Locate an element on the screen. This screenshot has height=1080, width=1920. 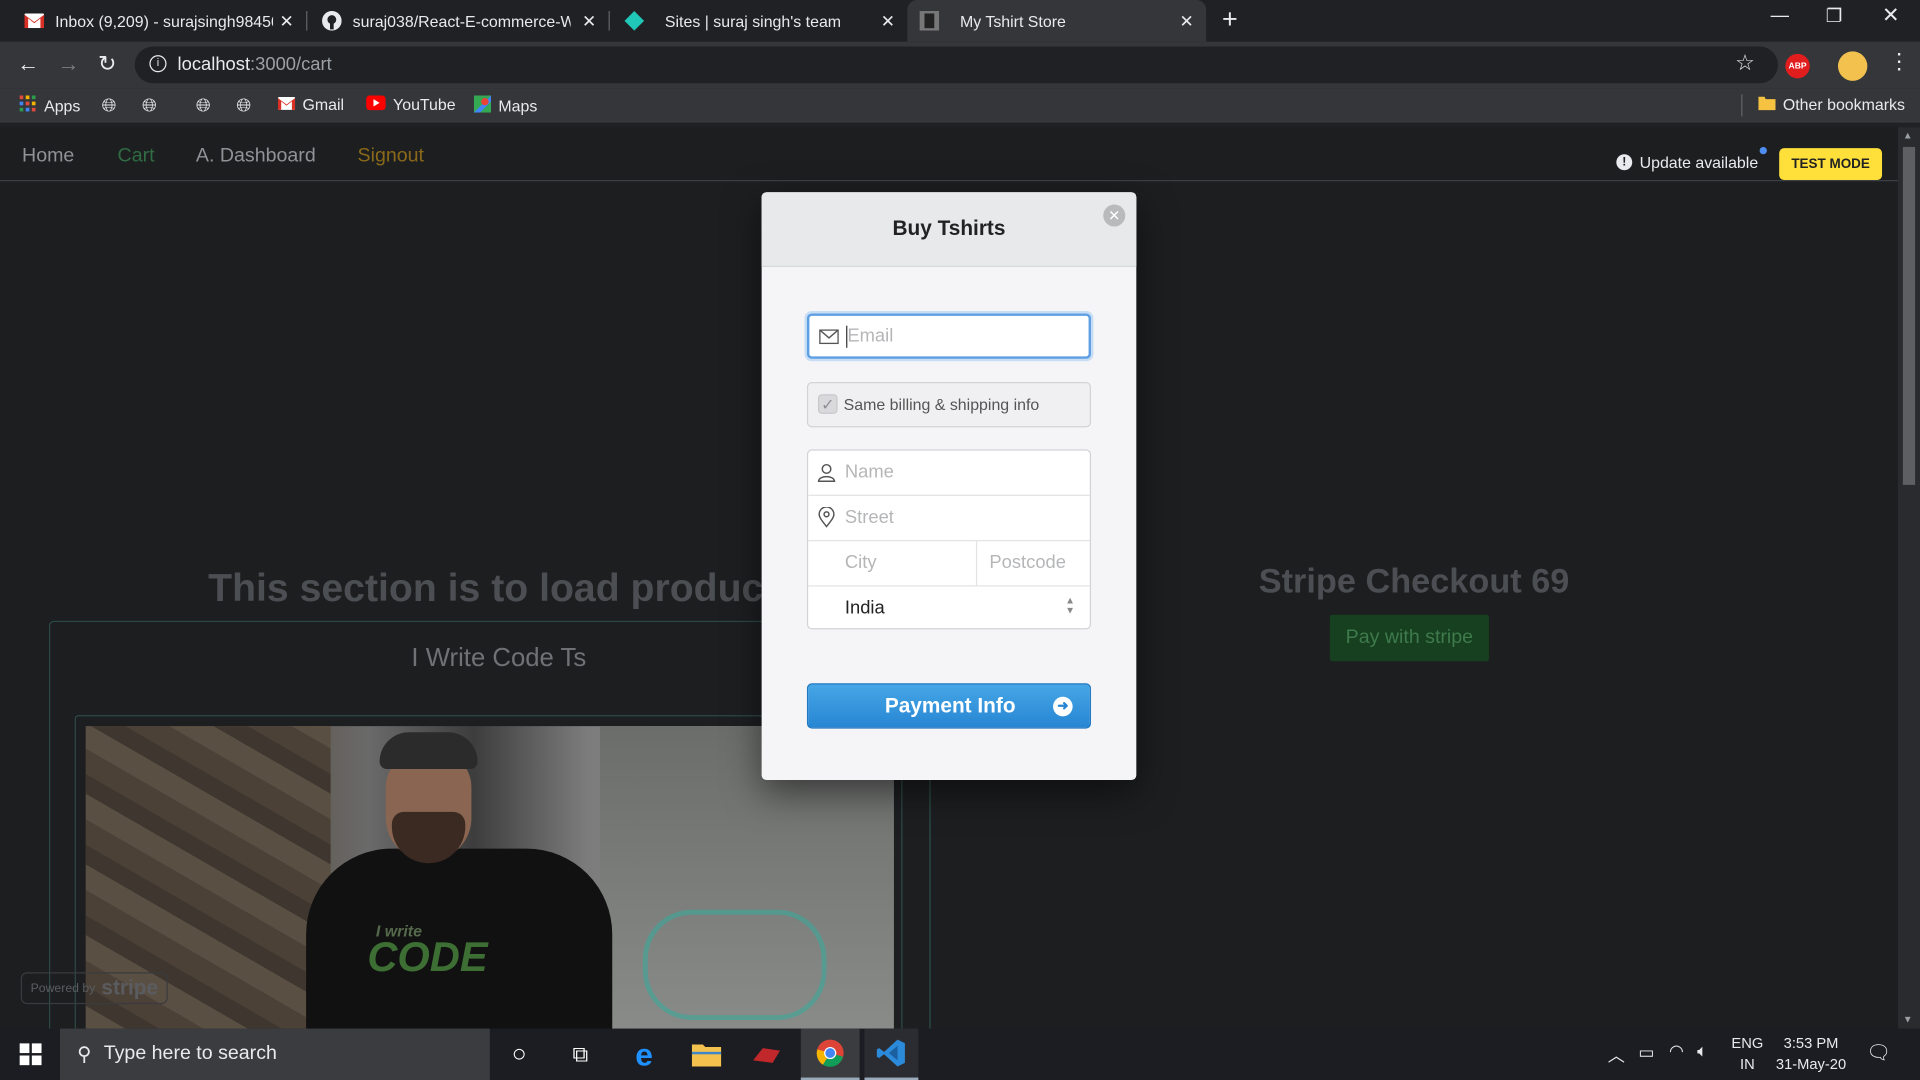
modal-header: Buy Tshirts ✕ is located at coordinates (949, 229).